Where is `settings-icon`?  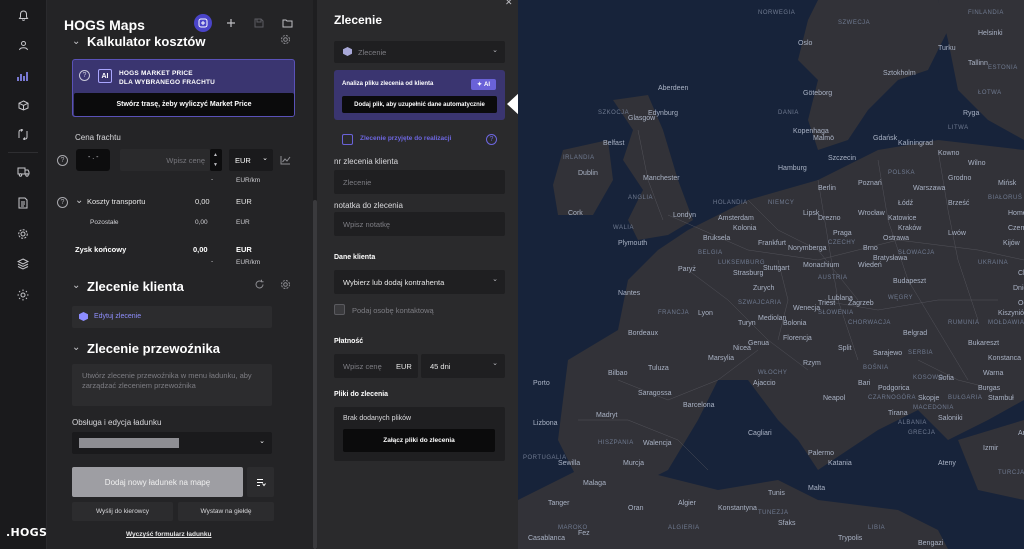
settings-icon is located at coordinates (23, 234).